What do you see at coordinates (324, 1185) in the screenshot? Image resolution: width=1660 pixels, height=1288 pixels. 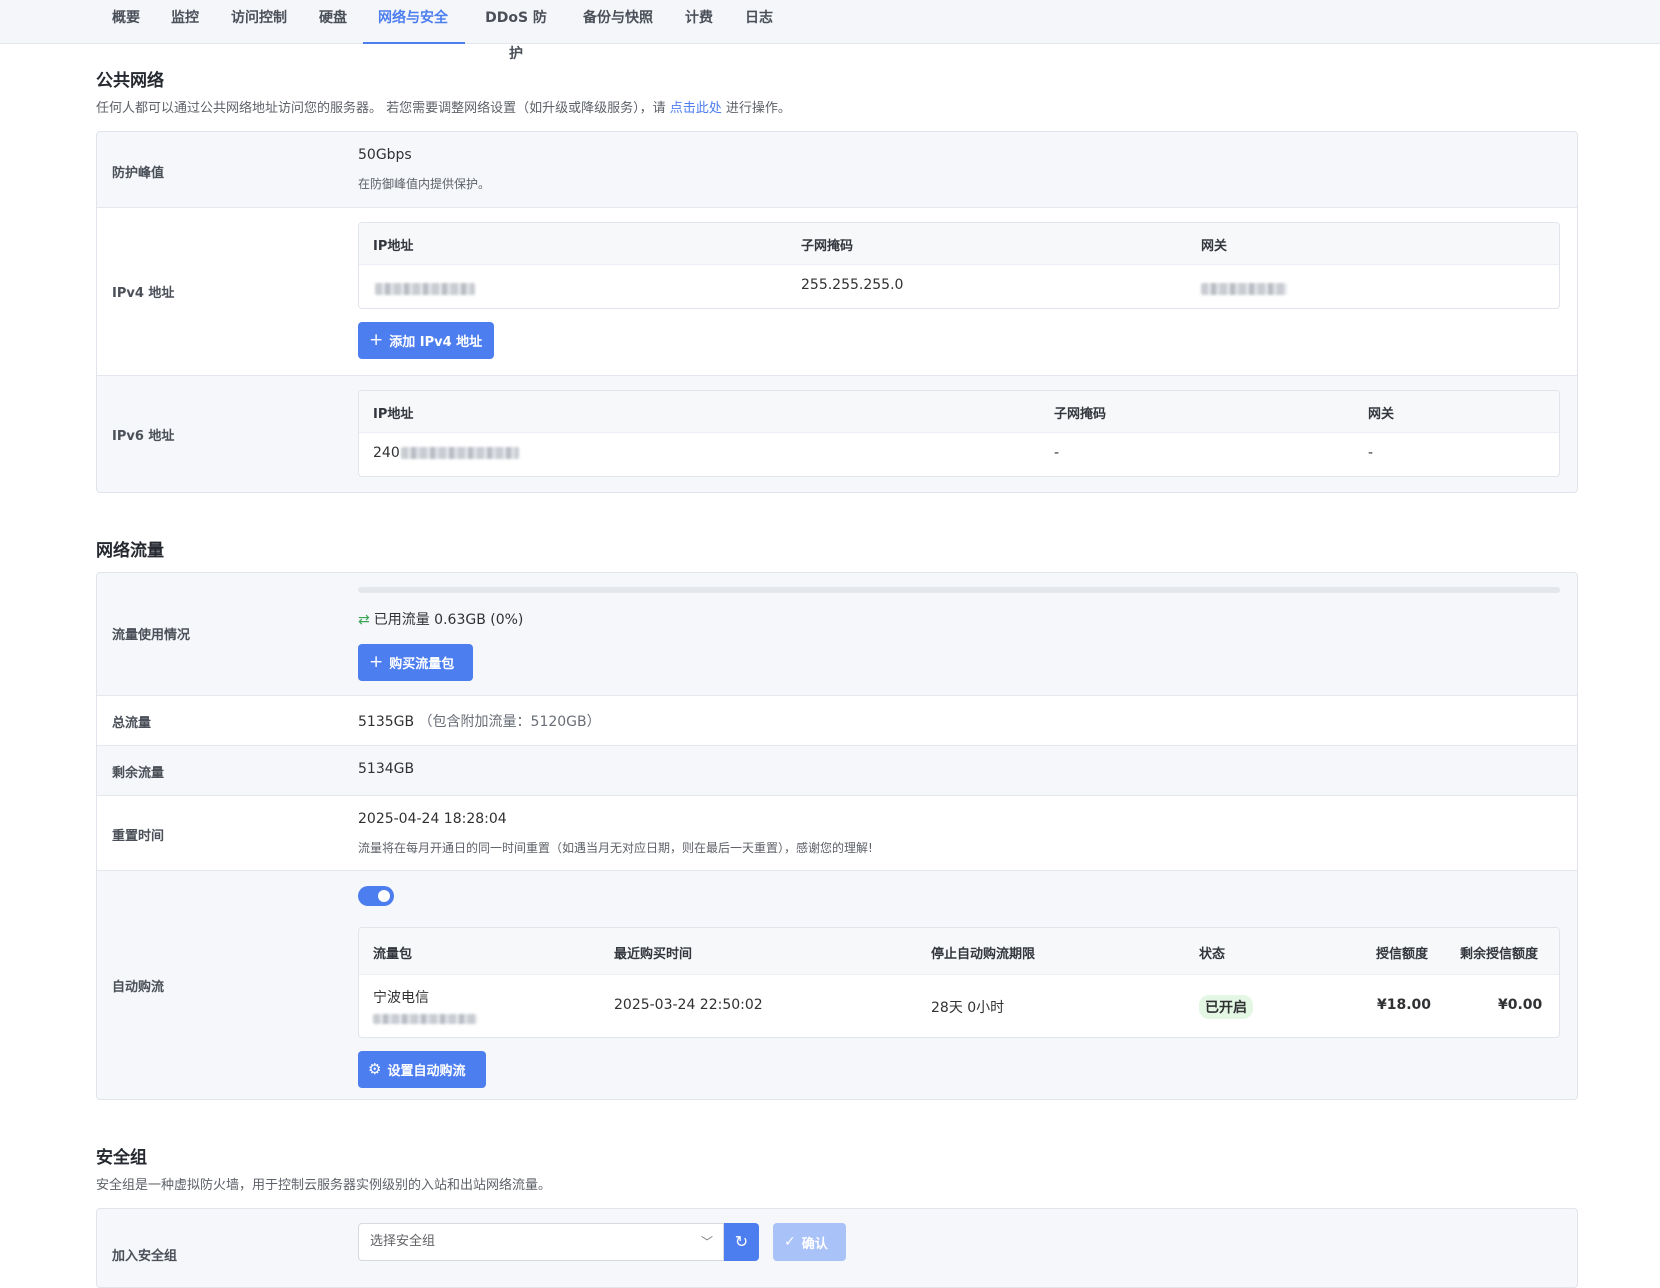 I see `security-group-desc: 安全组是一种虚拟防火墙，用于控制云服务器实例级别的入站和出站网络流量。` at bounding box center [324, 1185].